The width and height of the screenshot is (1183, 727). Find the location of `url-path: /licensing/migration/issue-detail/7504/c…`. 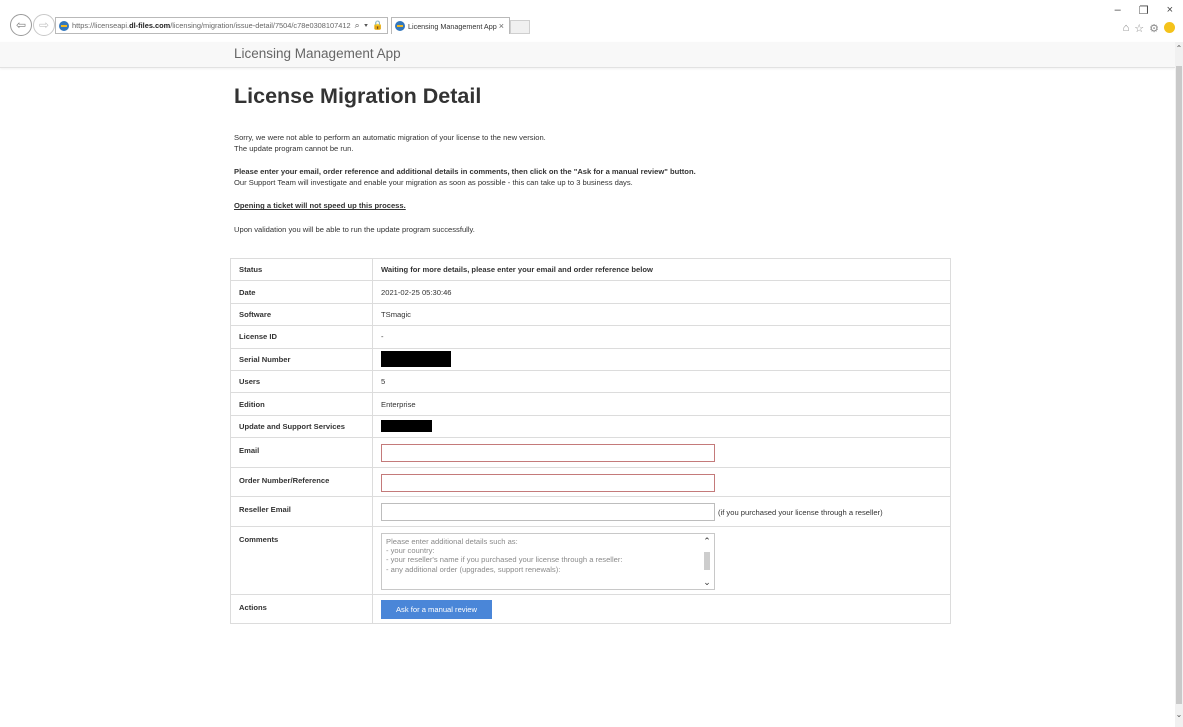

url-path: /licensing/migration/issue-detail/7504/c… is located at coordinates (260, 25).